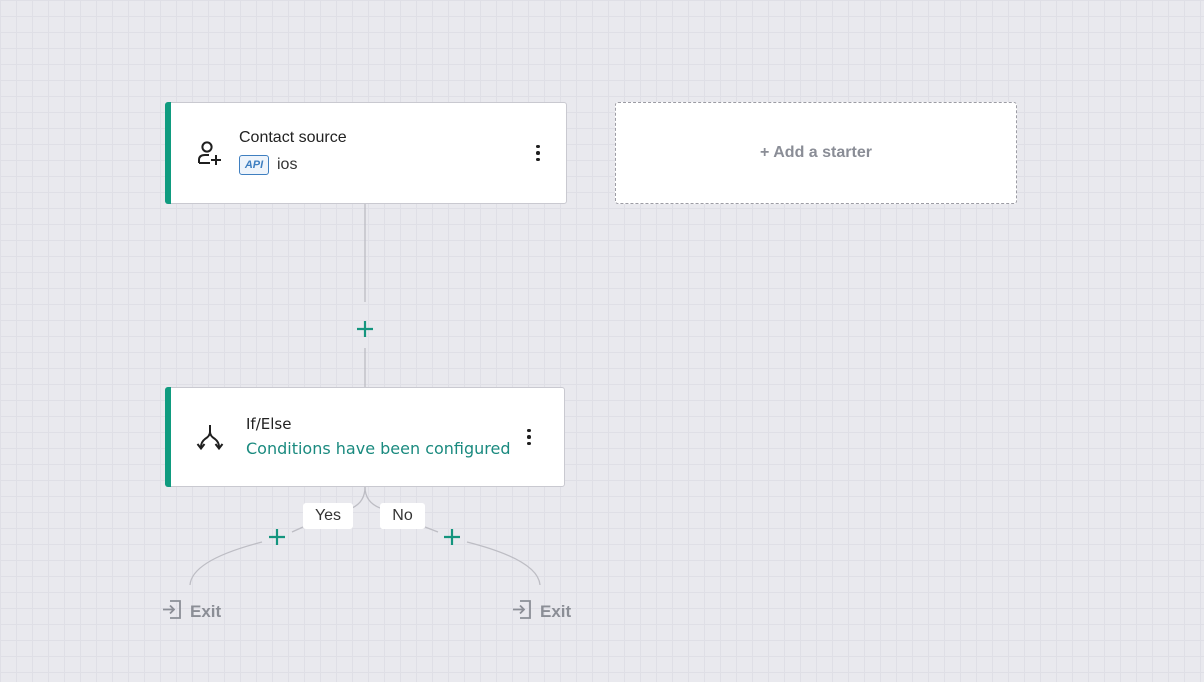  Describe the element at coordinates (366, 153) in the screenshot. I see `contact-source-node: Contact source API ios` at that location.